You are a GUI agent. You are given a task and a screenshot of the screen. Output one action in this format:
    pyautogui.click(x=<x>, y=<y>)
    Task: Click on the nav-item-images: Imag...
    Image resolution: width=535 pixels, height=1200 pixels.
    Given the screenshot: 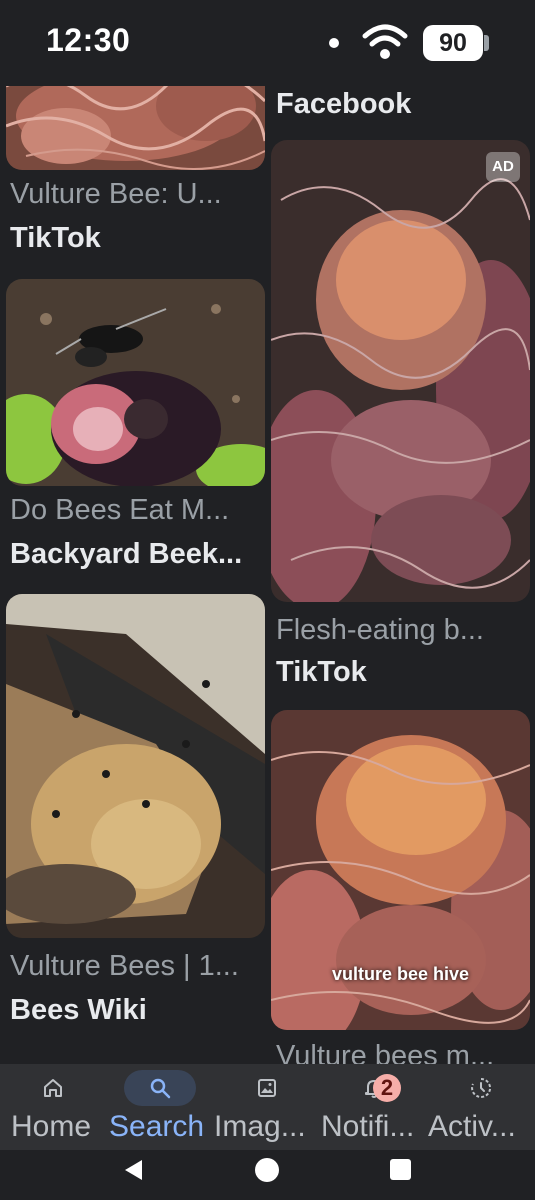 What is the action you would take?
    pyautogui.click(x=267, y=1107)
    